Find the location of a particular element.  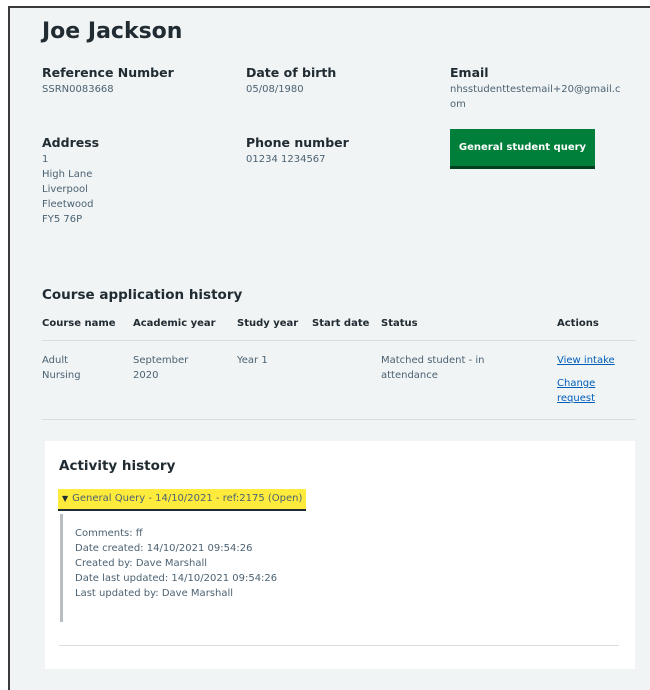

table-header-divider is located at coordinates (339, 340).